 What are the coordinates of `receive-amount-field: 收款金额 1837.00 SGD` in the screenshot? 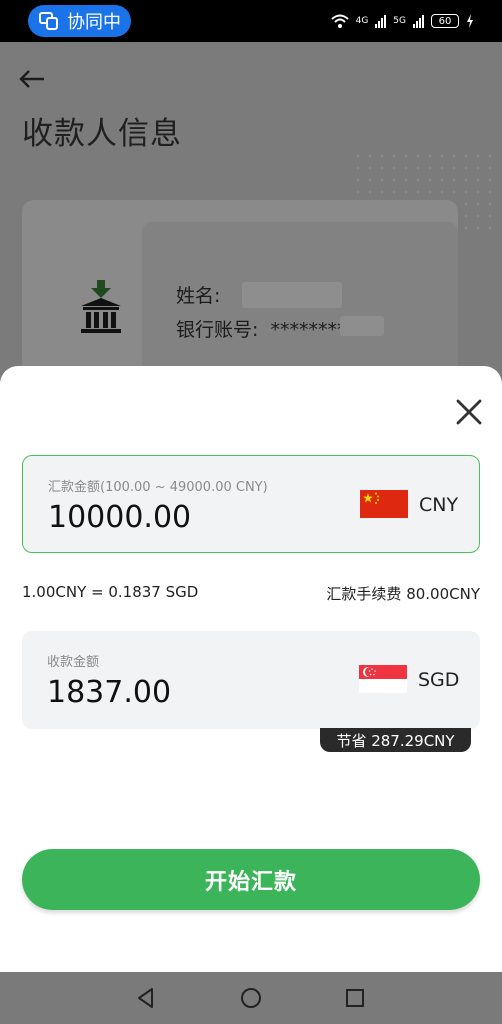 It's located at (251, 680).